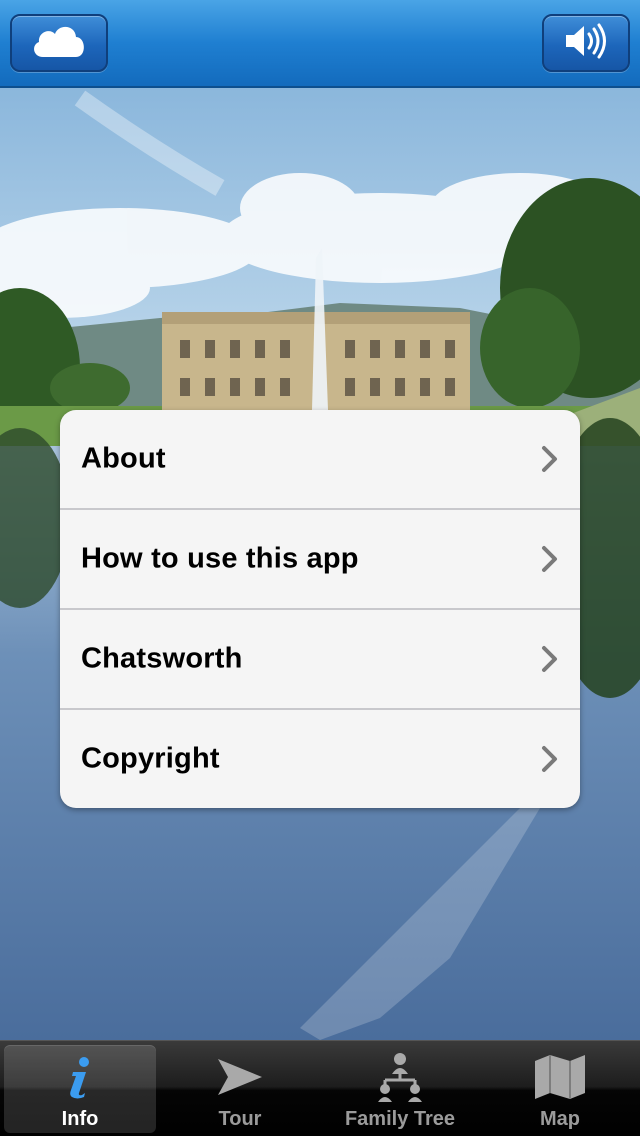  Describe the element at coordinates (320, 660) in the screenshot. I see `menu-item-chatsworth: Chatsworth` at that location.